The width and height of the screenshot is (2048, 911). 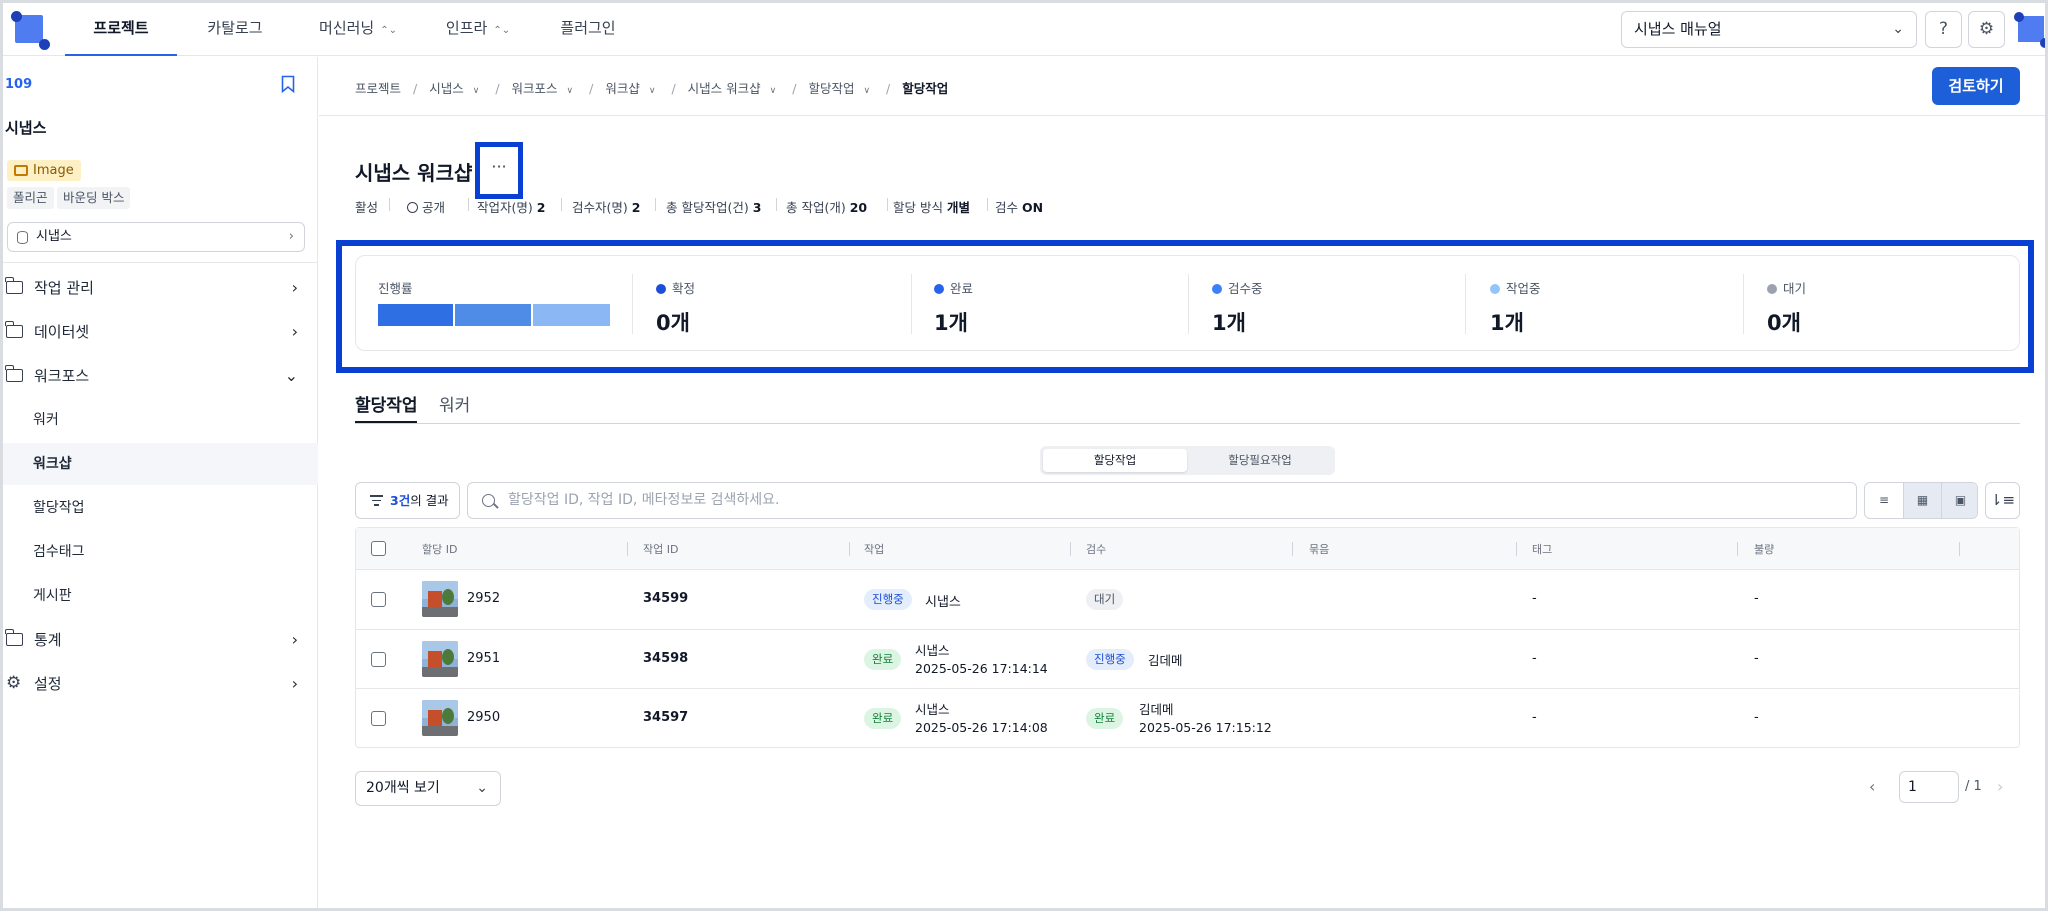 What do you see at coordinates (1976, 86) in the screenshot?
I see `review-button: 검토하기` at bounding box center [1976, 86].